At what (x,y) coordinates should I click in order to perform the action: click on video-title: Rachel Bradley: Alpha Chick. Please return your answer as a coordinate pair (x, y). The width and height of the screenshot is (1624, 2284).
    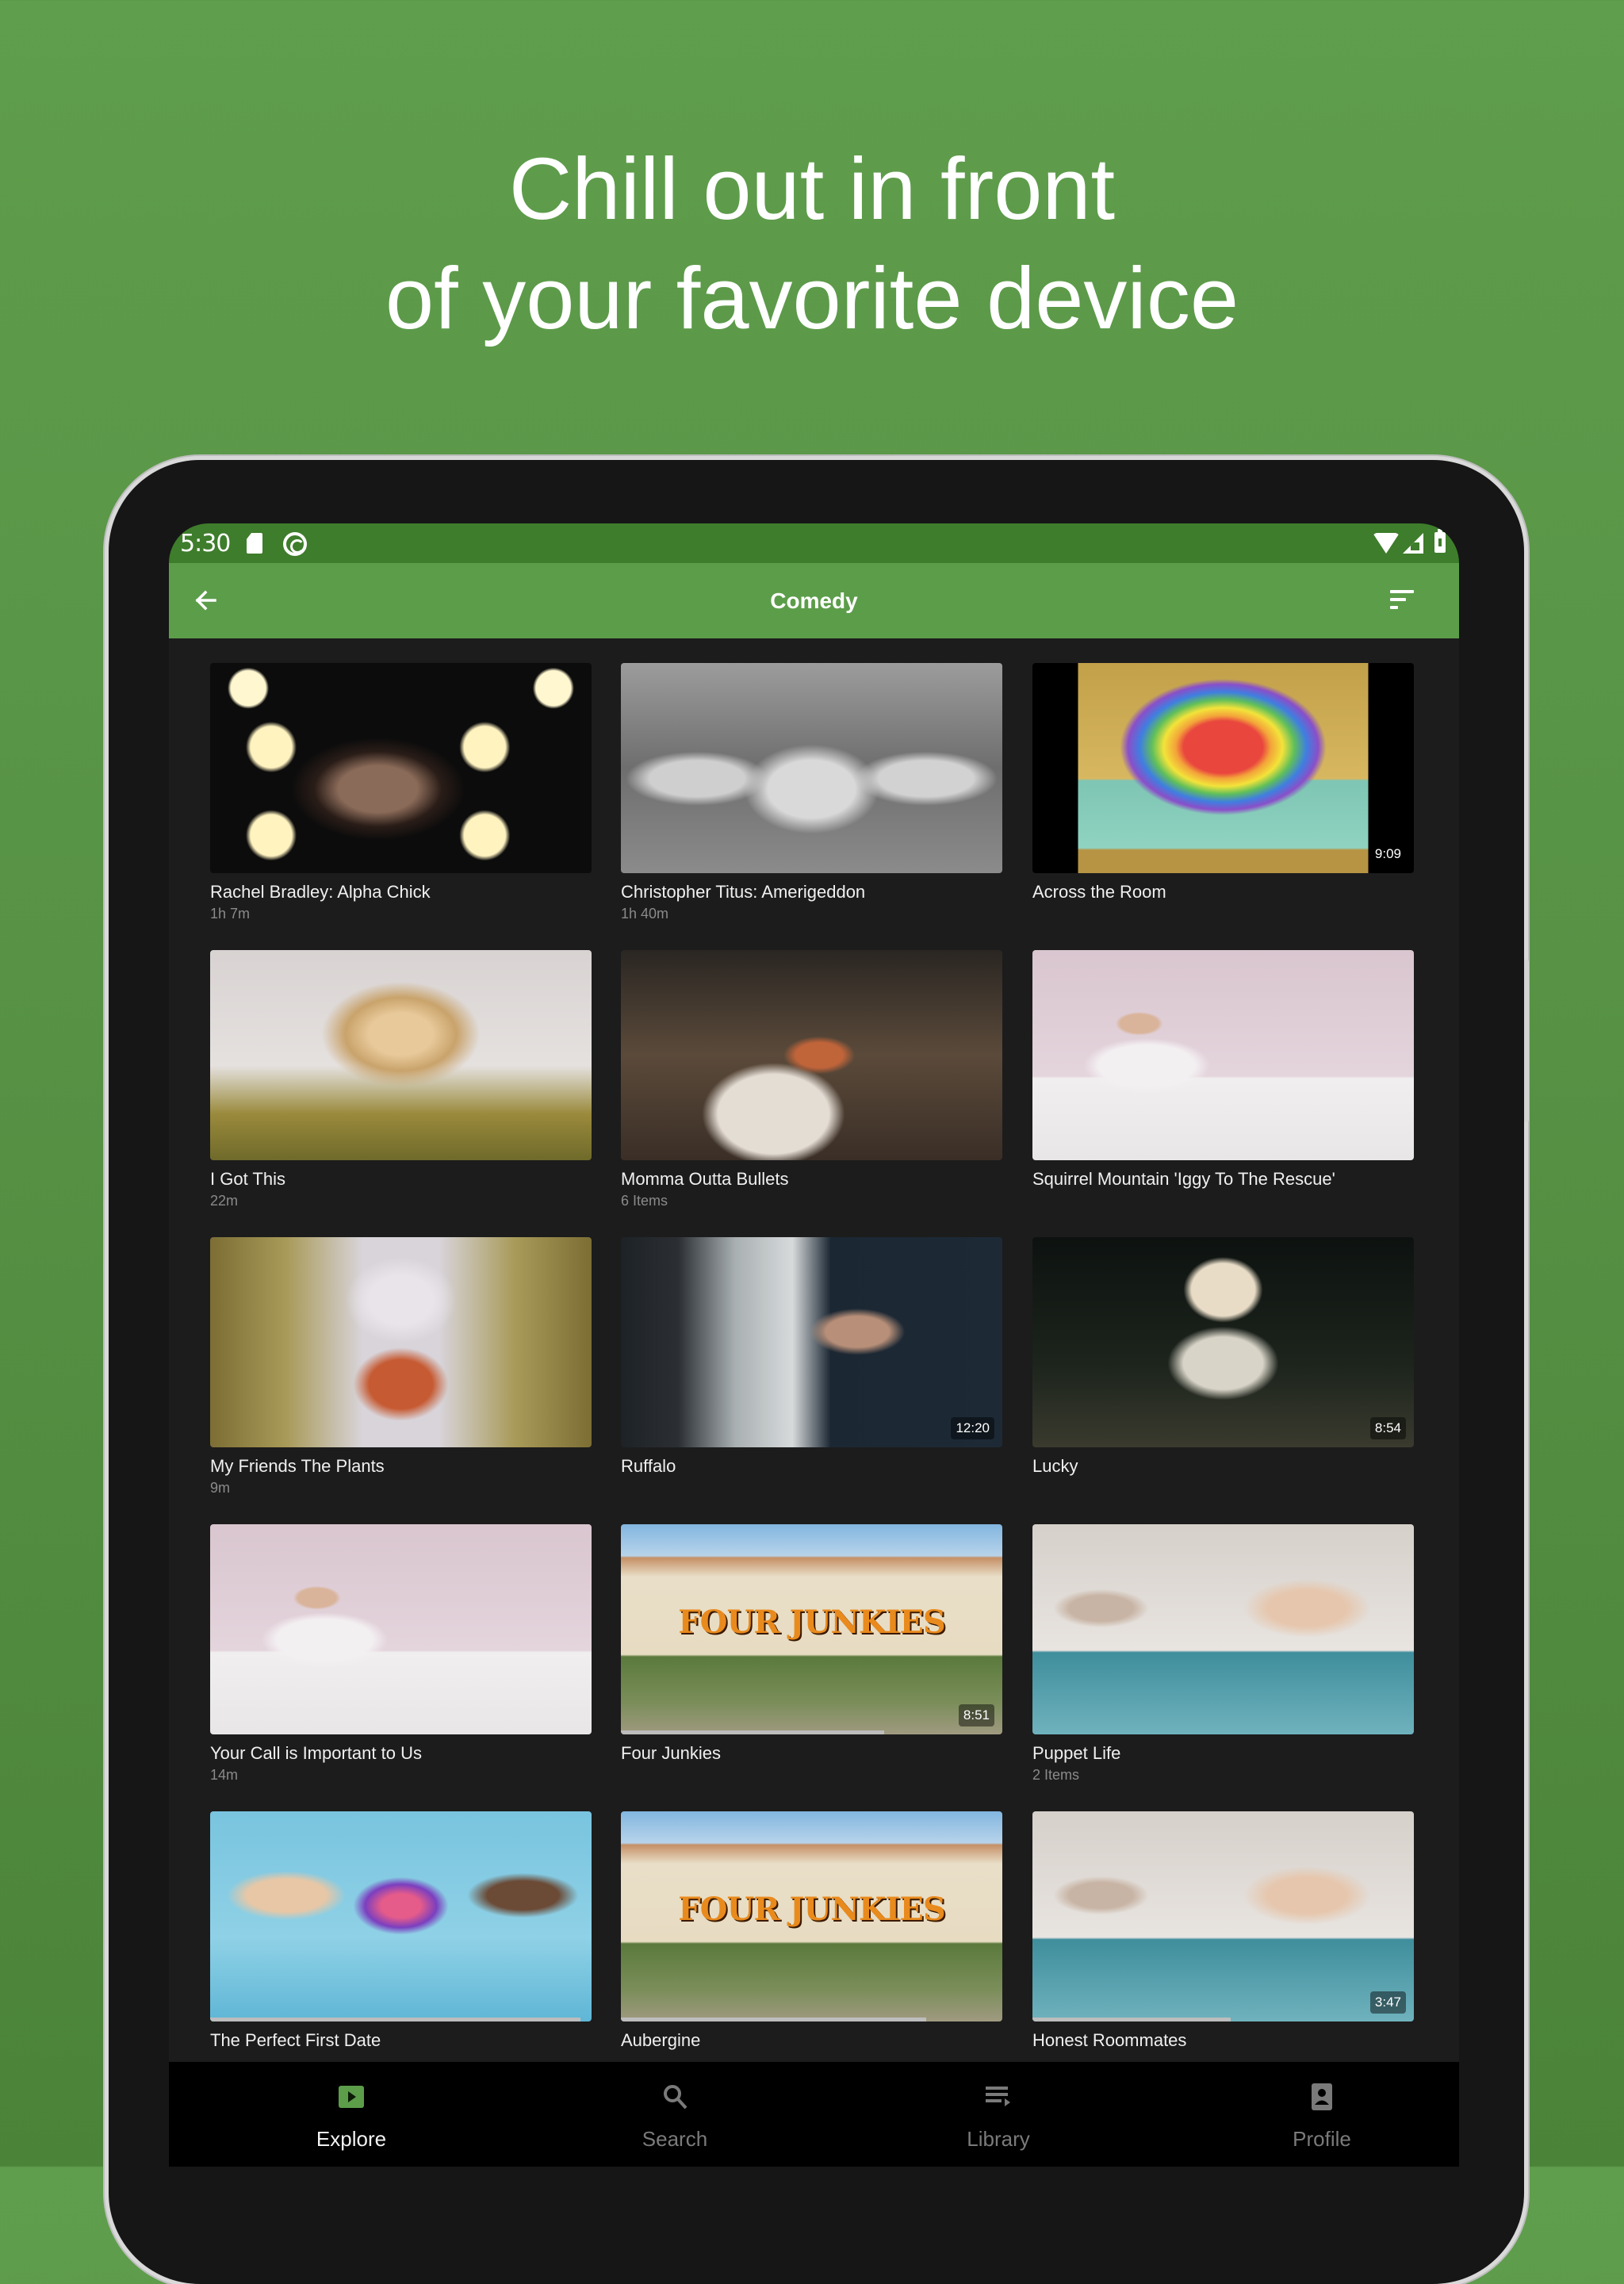
    Looking at the image, I should click on (320, 892).